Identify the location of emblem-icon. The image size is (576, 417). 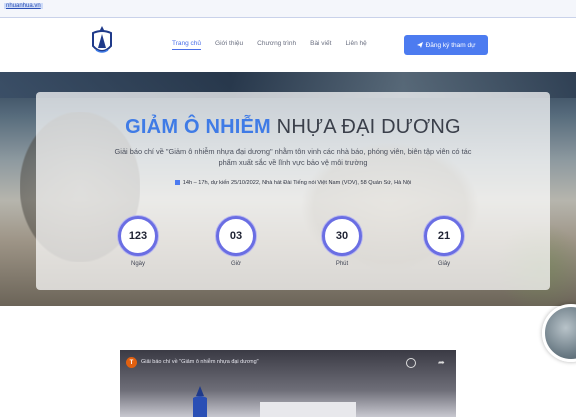
(200, 401).